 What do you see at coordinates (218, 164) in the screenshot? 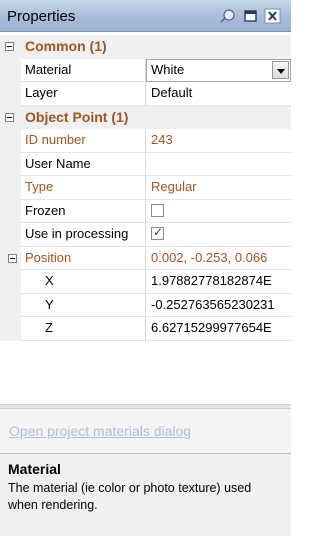
I see `user-name-field` at bounding box center [218, 164].